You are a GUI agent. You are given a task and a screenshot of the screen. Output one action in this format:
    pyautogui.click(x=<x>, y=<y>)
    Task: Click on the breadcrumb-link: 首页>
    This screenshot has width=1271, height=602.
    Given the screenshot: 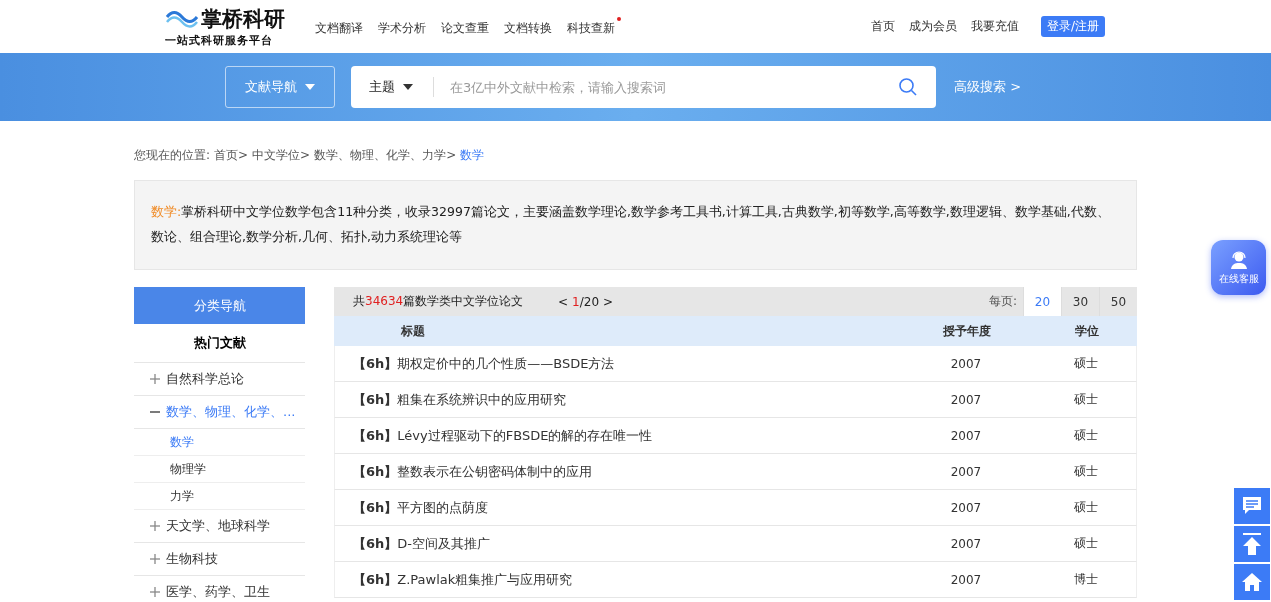 What is the action you would take?
    pyautogui.click(x=231, y=155)
    